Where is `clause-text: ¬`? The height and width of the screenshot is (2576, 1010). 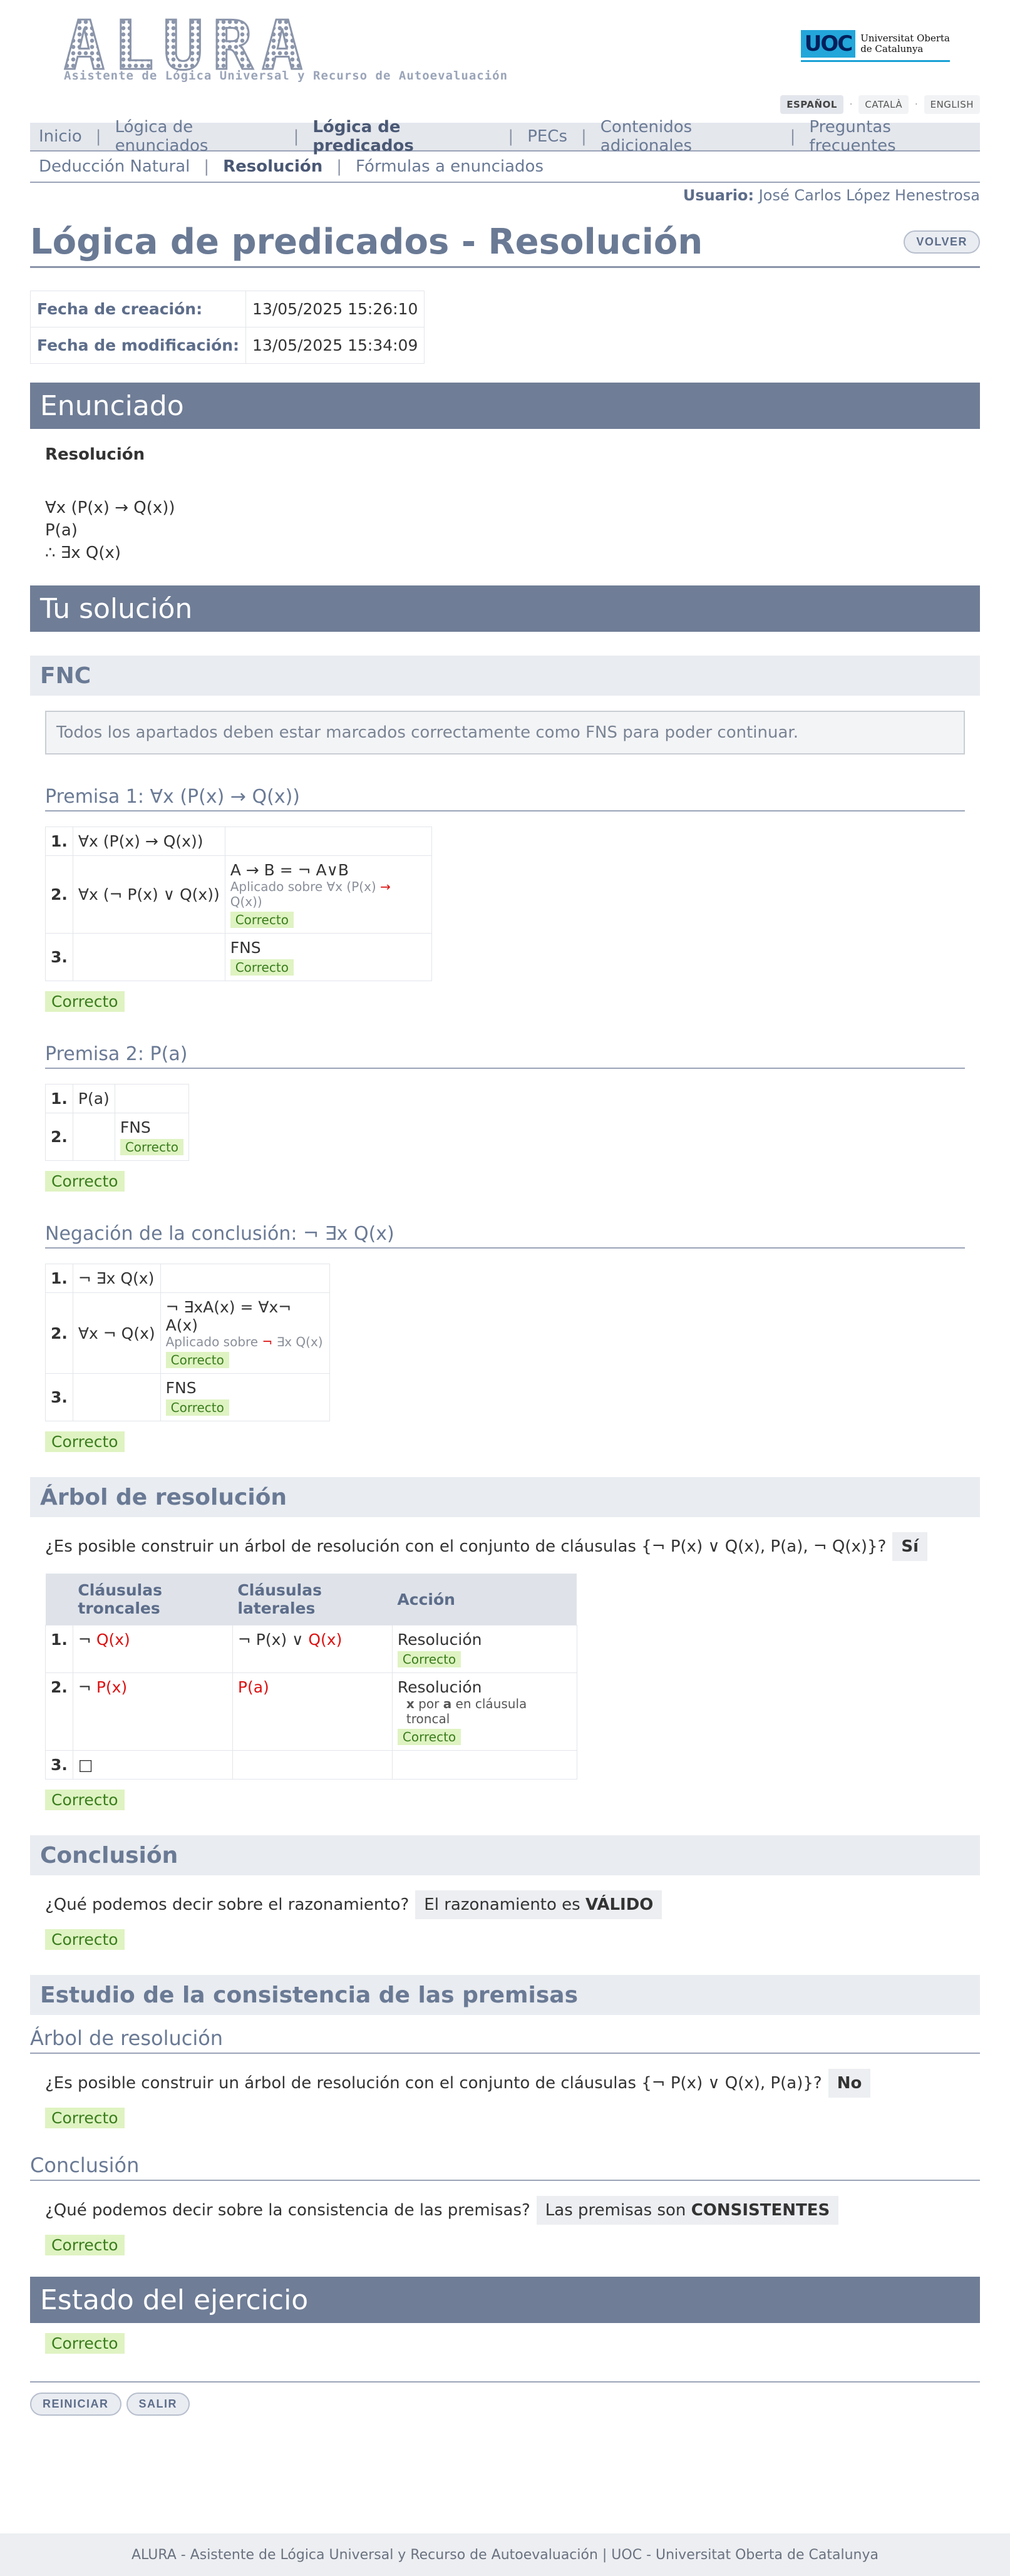
clause-text: ¬ is located at coordinates (87, 1640).